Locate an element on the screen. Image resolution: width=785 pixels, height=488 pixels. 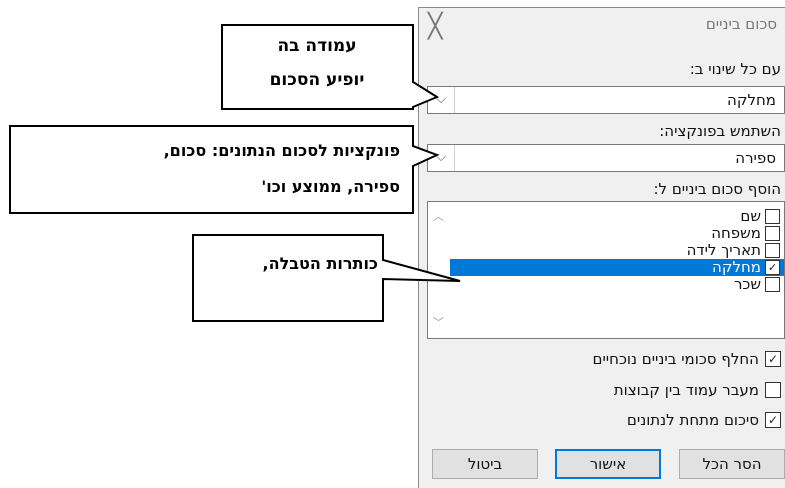
callout-headers-text: כותרות הטבלה, is located at coordinates (320, 263).